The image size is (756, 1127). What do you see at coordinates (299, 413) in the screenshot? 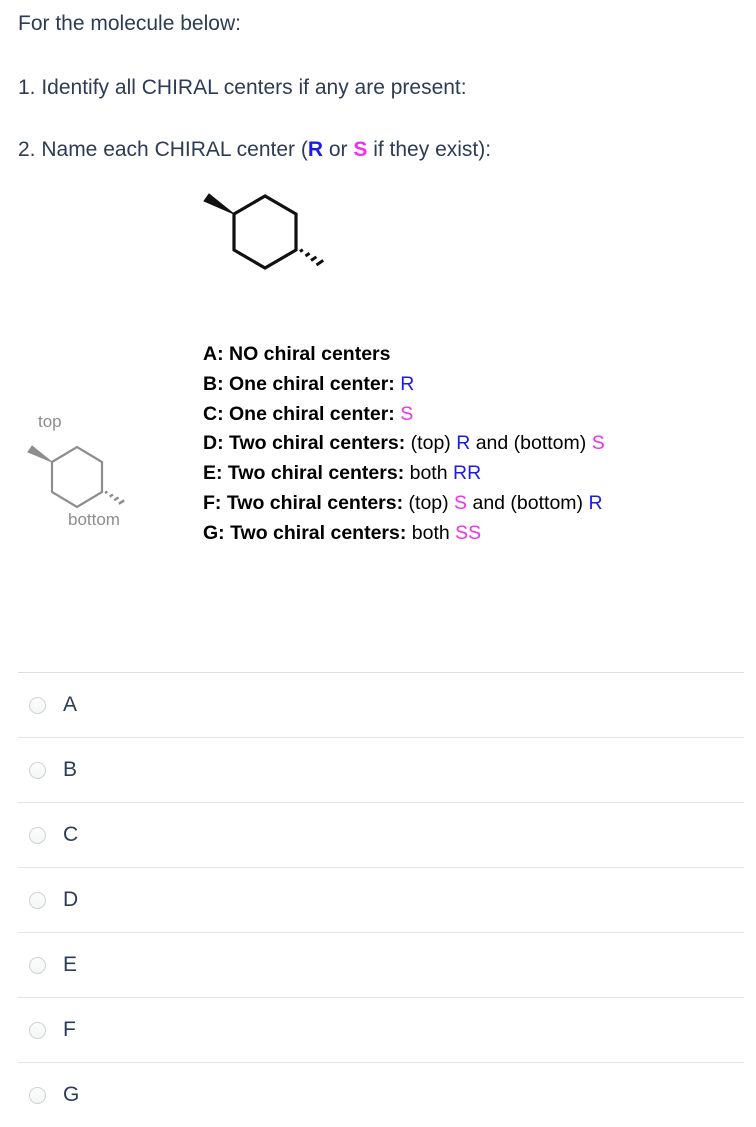
I see `answer-option-head: C: One chiral center:` at bounding box center [299, 413].